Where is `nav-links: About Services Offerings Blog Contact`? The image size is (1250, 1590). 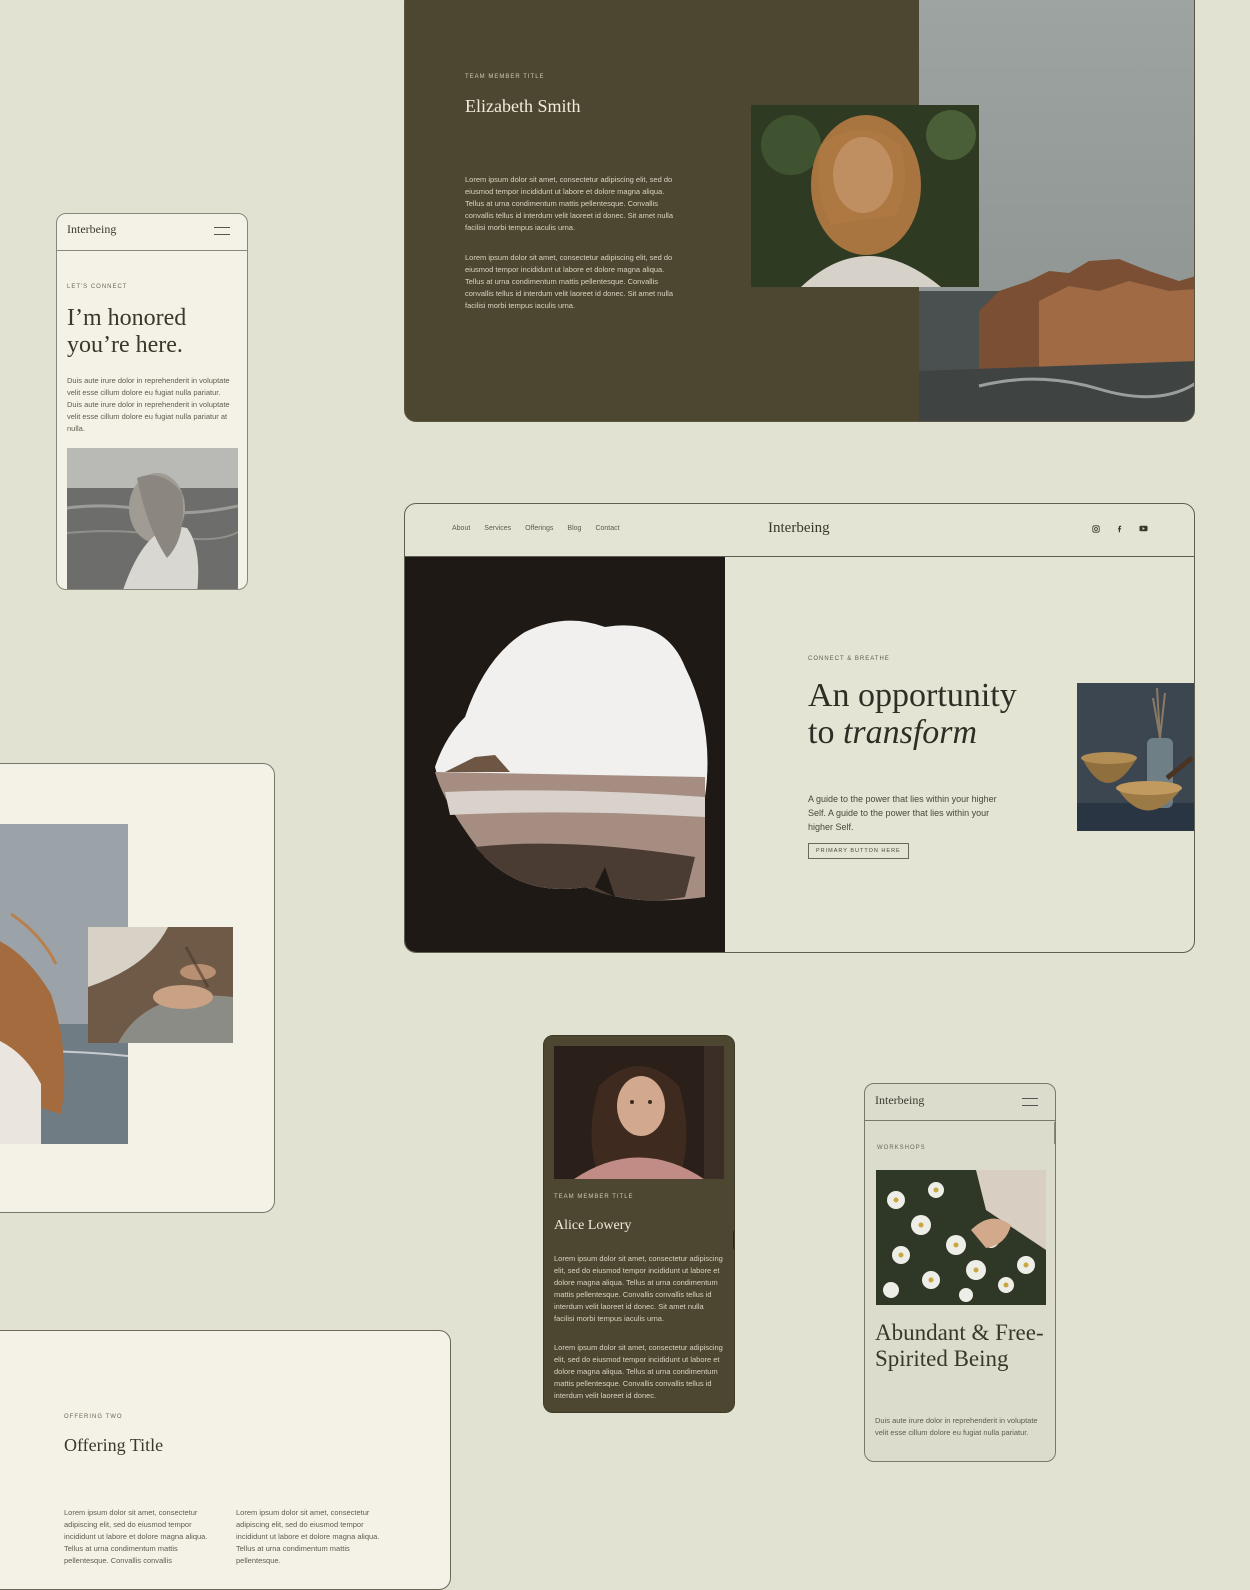
nav-links: About Services Offerings Blog Contact is located at coordinates (536, 528).